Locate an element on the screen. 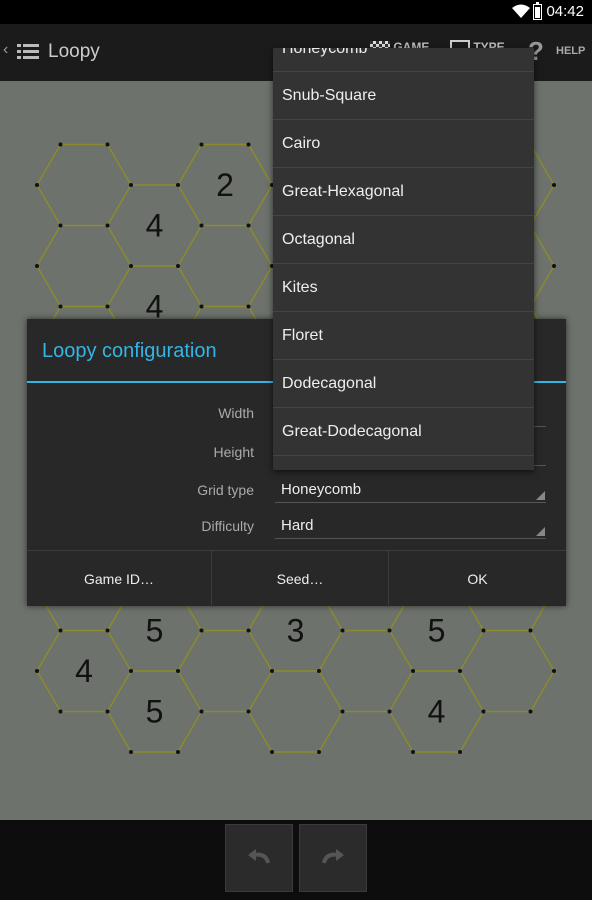 This screenshot has width=592, height=900. dropdown-item: Floret is located at coordinates (403, 336).